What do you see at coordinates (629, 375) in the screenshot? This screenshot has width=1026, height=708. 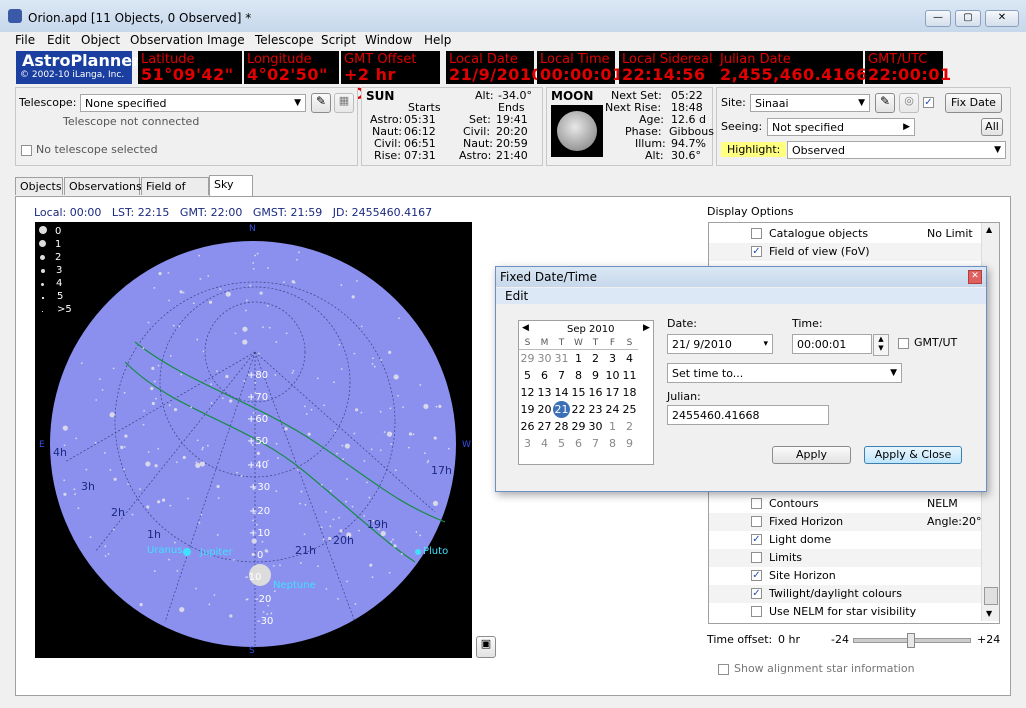 I see `calendar-day: 11` at bounding box center [629, 375].